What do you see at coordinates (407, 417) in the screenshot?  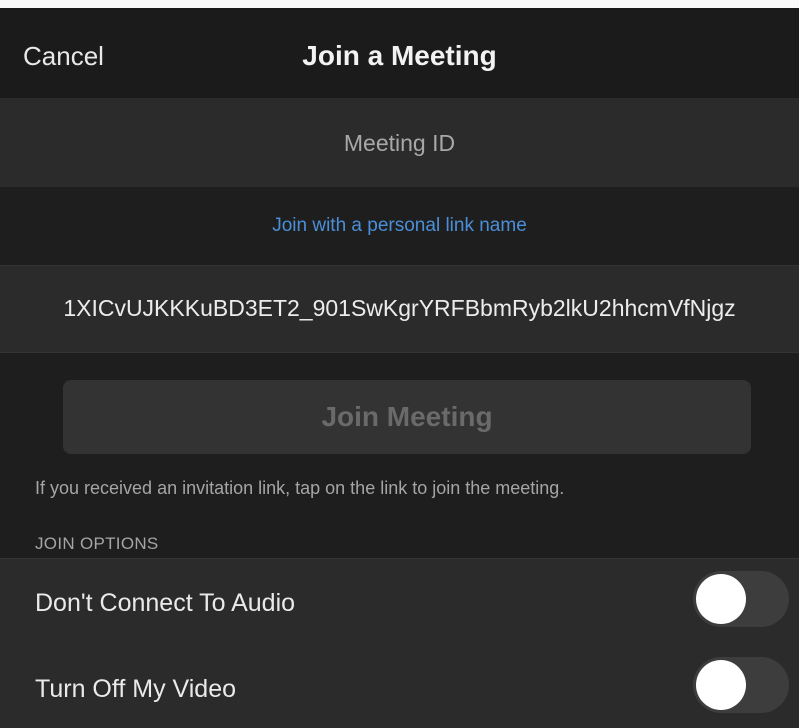 I see `join-meeting-button: Join Meeting` at bounding box center [407, 417].